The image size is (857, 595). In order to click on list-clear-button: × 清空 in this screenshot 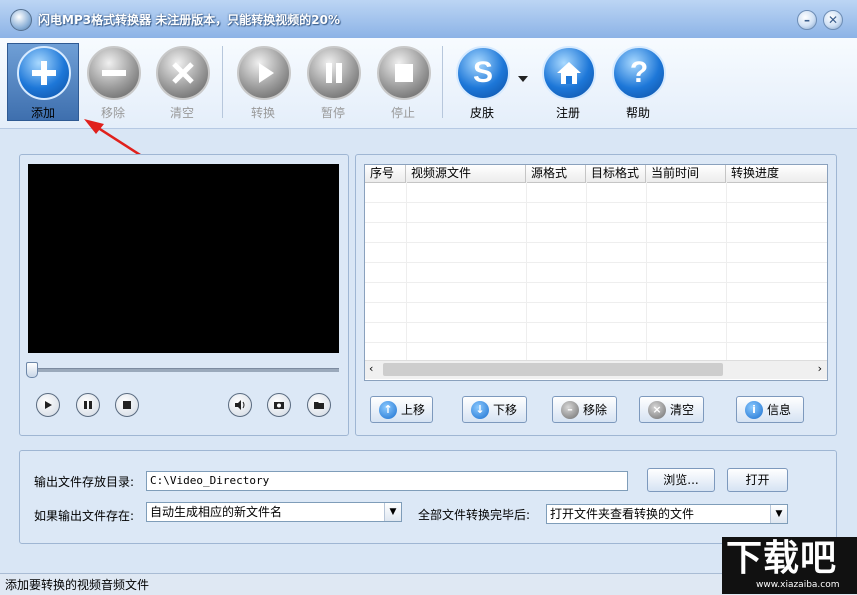, I will do `click(671, 409)`.